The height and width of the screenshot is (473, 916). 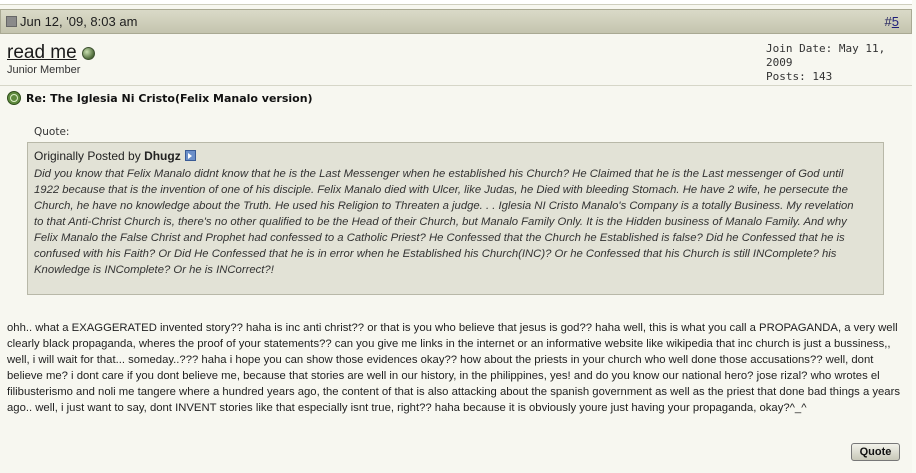 What do you see at coordinates (14, 98) in the screenshot?
I see `post-title-icon` at bounding box center [14, 98].